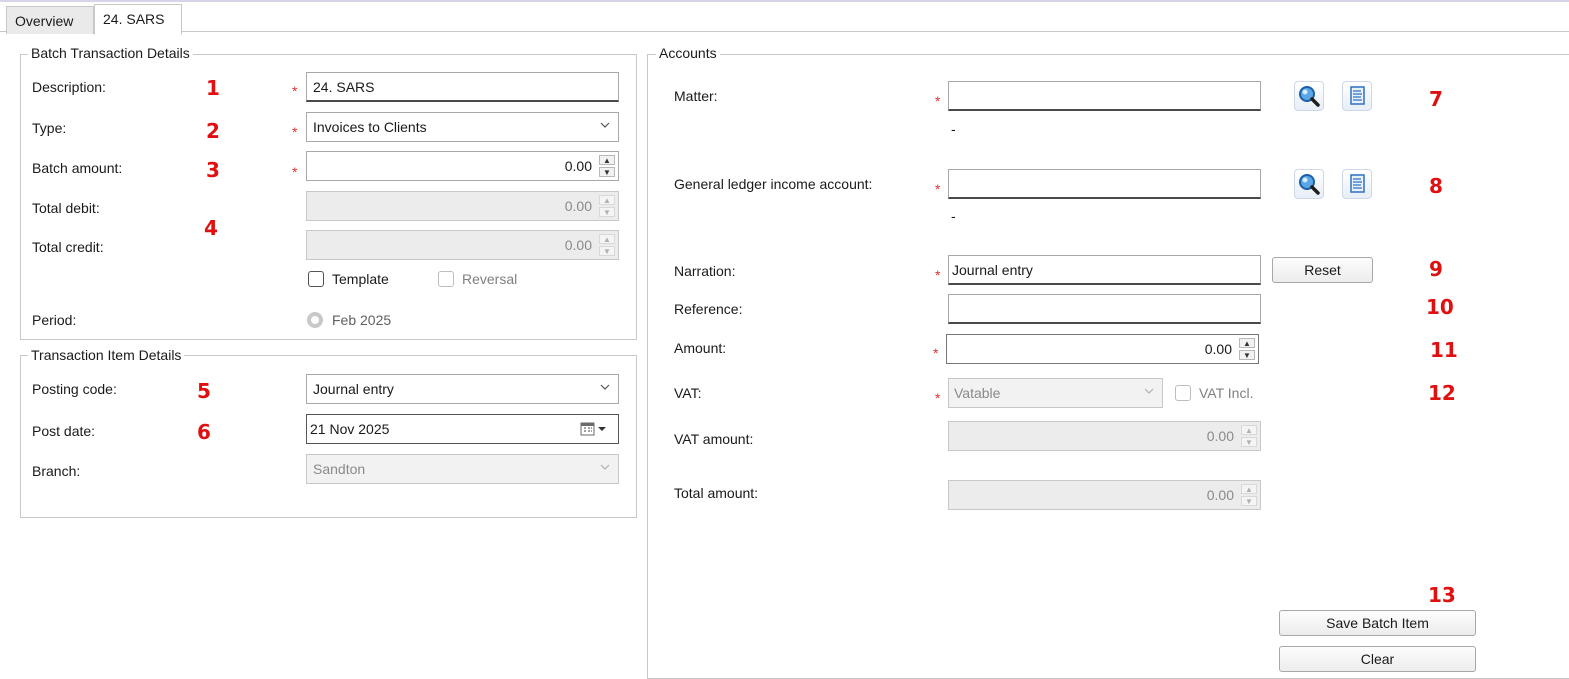  What do you see at coordinates (462, 389) in the screenshot?
I see `posting-code-select: Journal entry` at bounding box center [462, 389].